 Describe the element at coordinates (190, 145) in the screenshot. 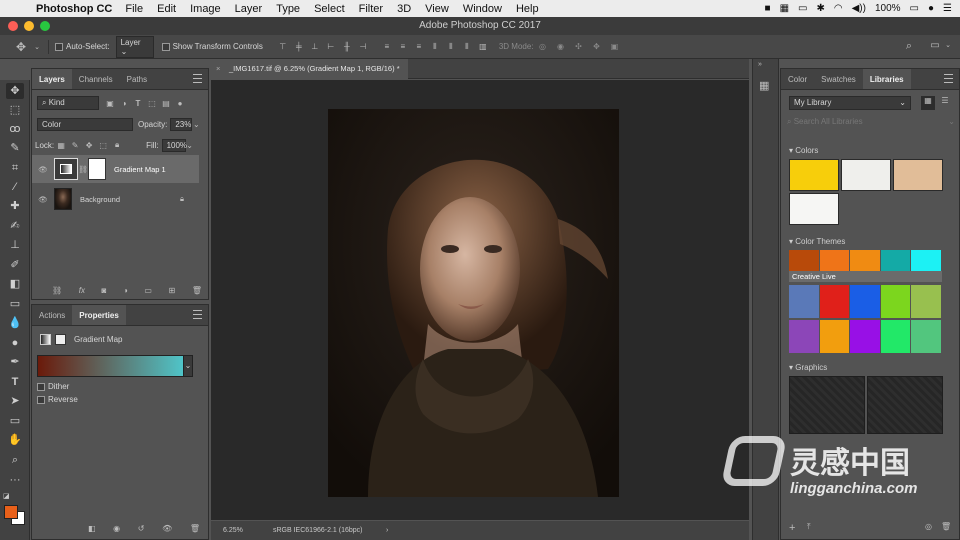

I see `fill-chevron-icon: ⌄` at that location.